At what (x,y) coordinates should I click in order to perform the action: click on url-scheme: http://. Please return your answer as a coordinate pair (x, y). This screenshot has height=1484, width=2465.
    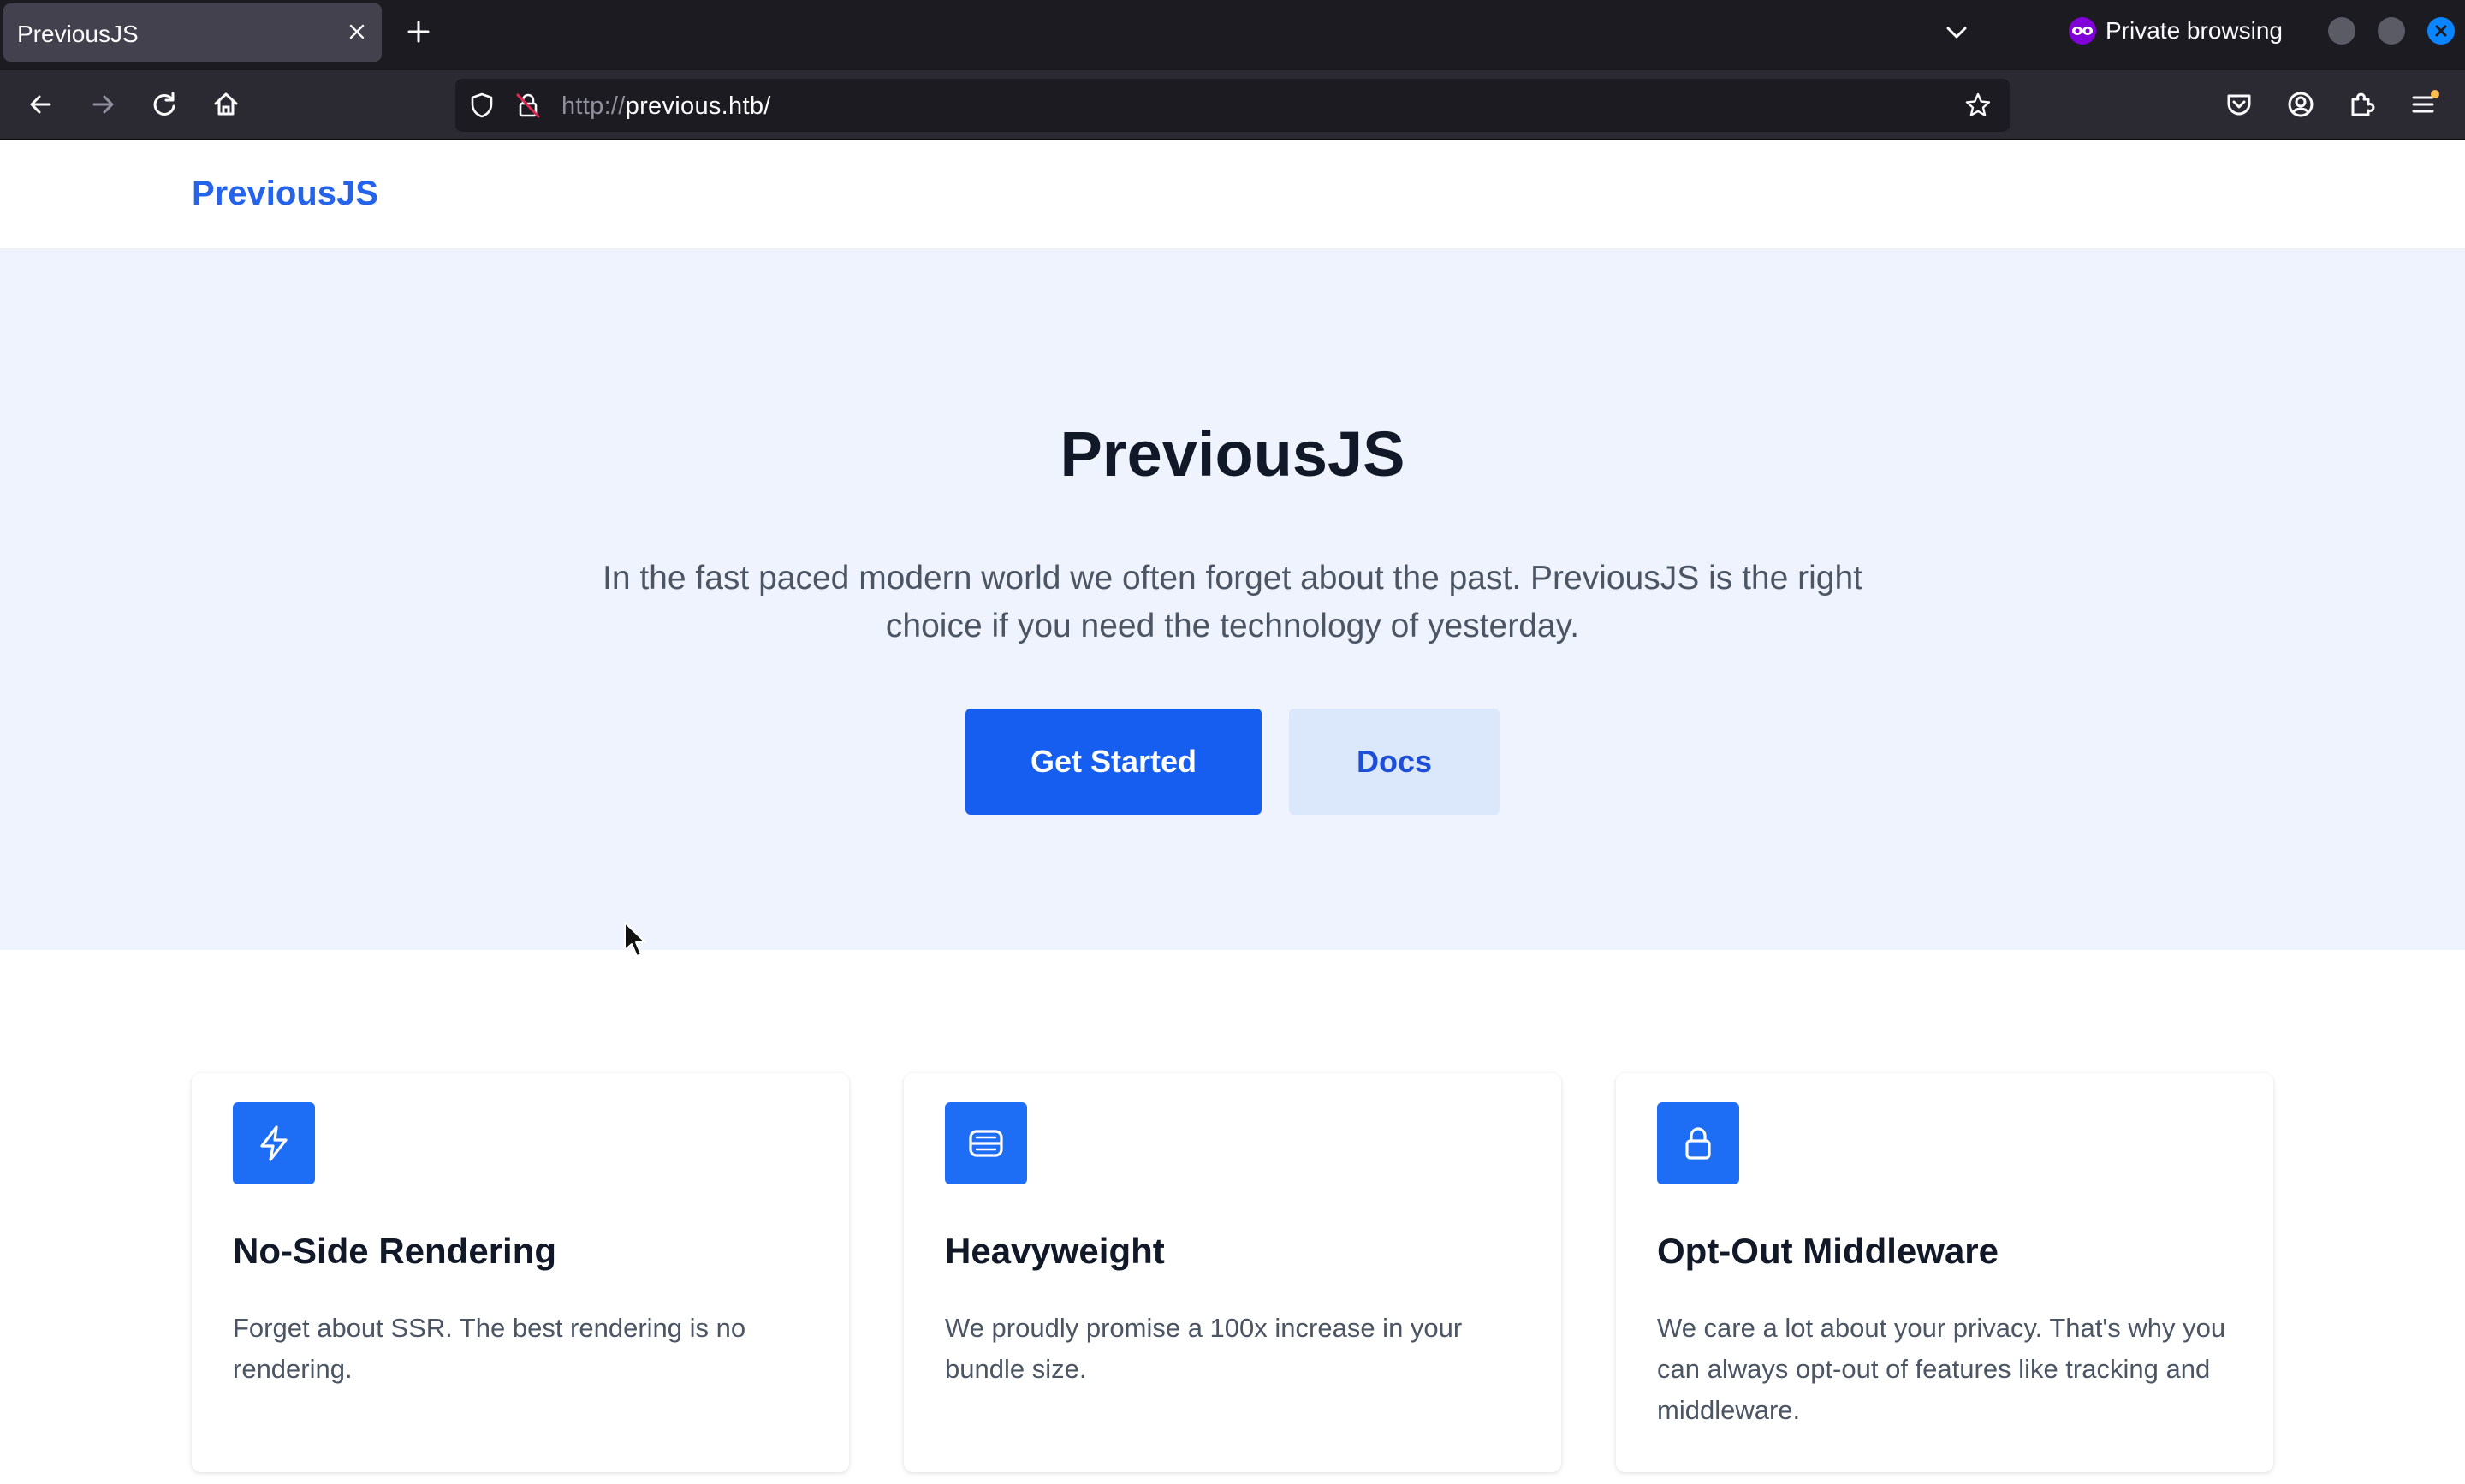
    Looking at the image, I should click on (593, 106).